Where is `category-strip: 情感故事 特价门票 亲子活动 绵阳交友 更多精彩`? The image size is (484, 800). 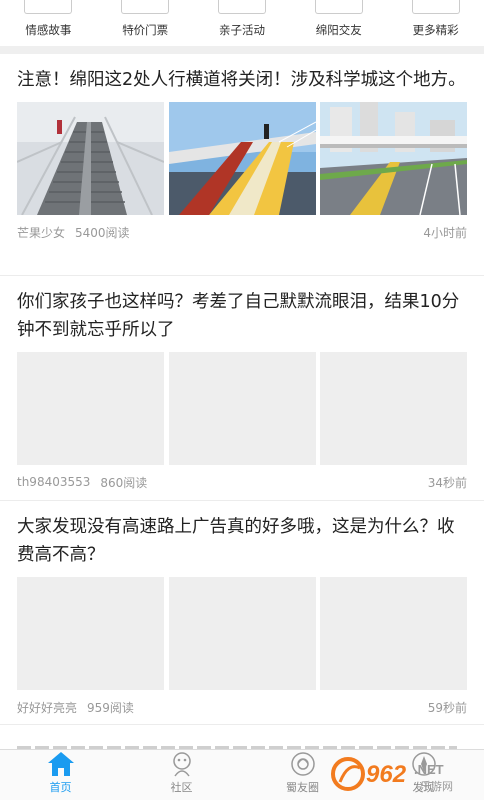 category-strip: 情感故事 特价门票 亲子活动 绵阳交友 更多精彩 is located at coordinates (242, 23).